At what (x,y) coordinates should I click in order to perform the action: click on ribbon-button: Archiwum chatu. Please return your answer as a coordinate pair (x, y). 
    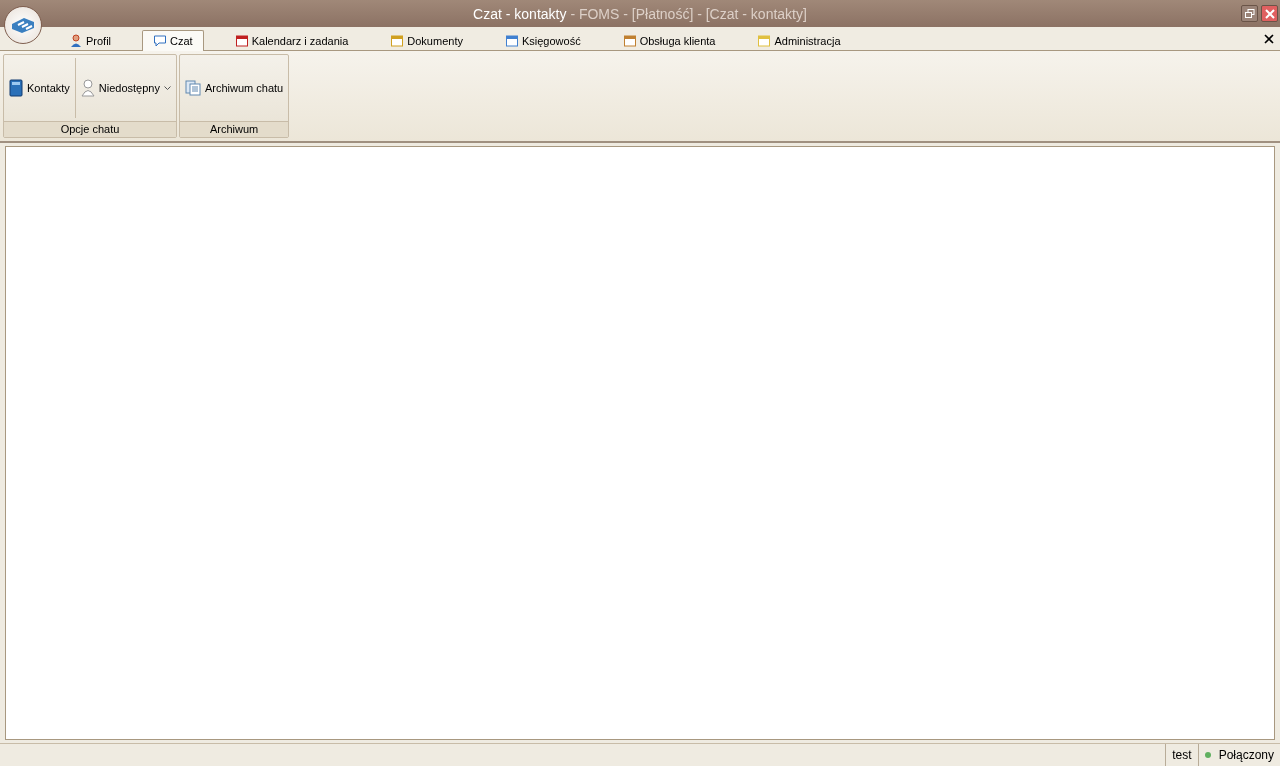
    Looking at the image, I should click on (234, 88).